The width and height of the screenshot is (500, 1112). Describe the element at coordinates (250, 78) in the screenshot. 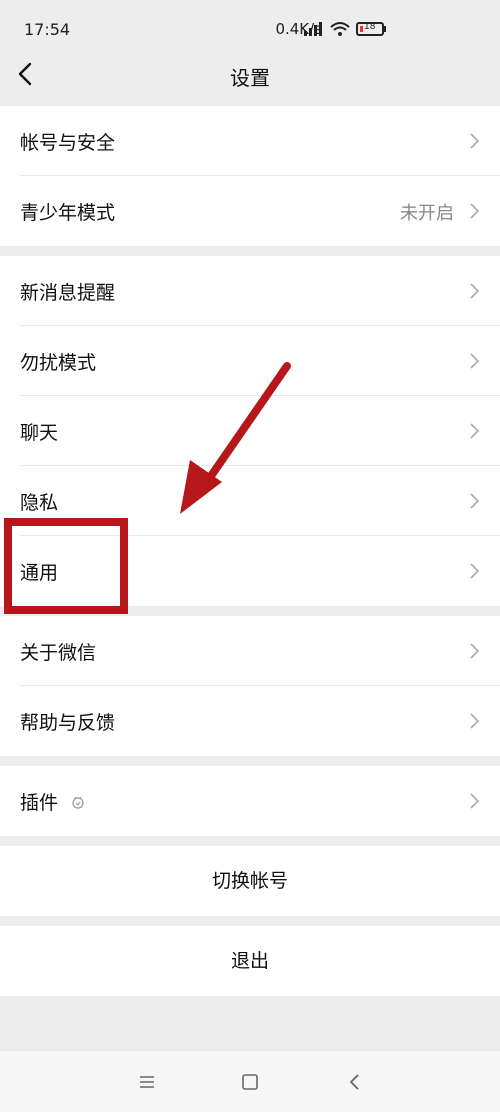

I see `page-title: 设置` at that location.